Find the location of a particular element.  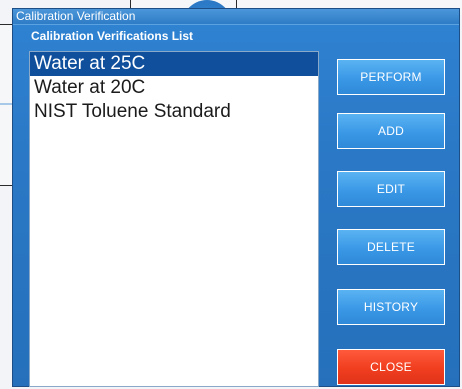

dialog-title-bar: Calibration Verification is located at coordinates (236, 17).